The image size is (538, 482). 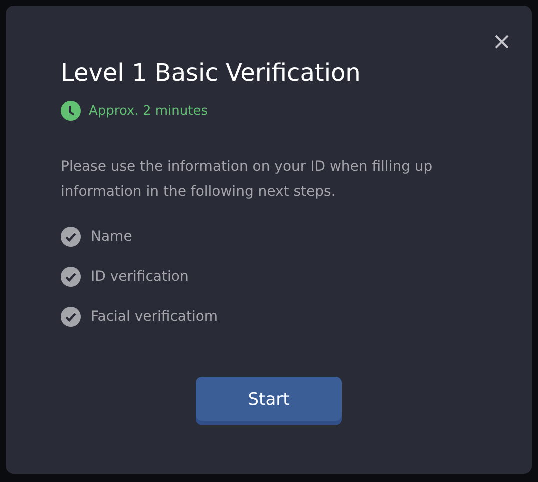 What do you see at coordinates (140, 277) in the screenshot?
I see `step-label: ID verification` at bounding box center [140, 277].